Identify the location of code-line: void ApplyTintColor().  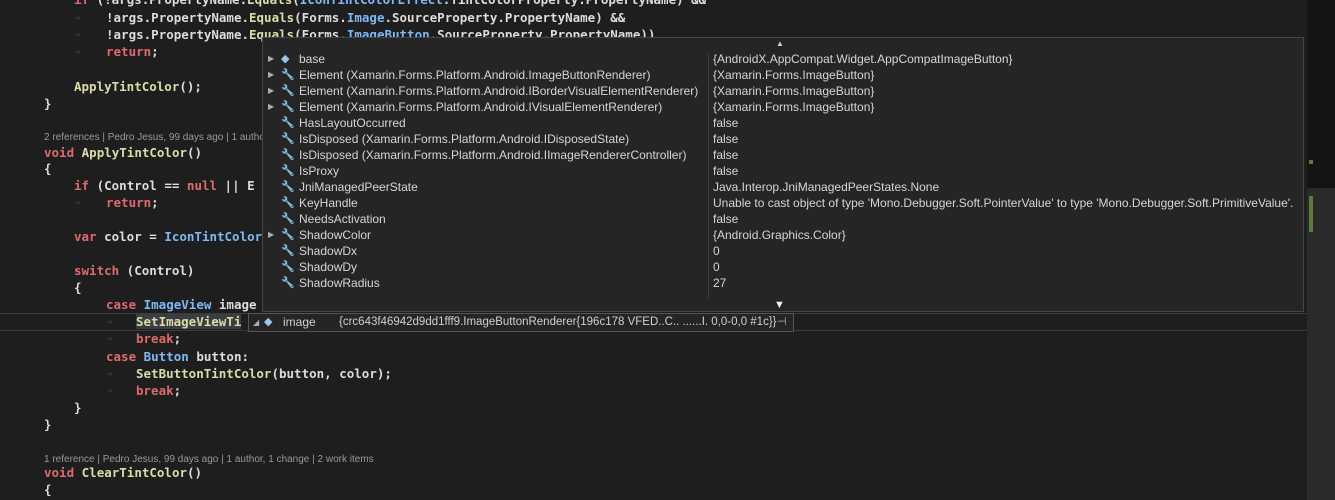
(123, 152).